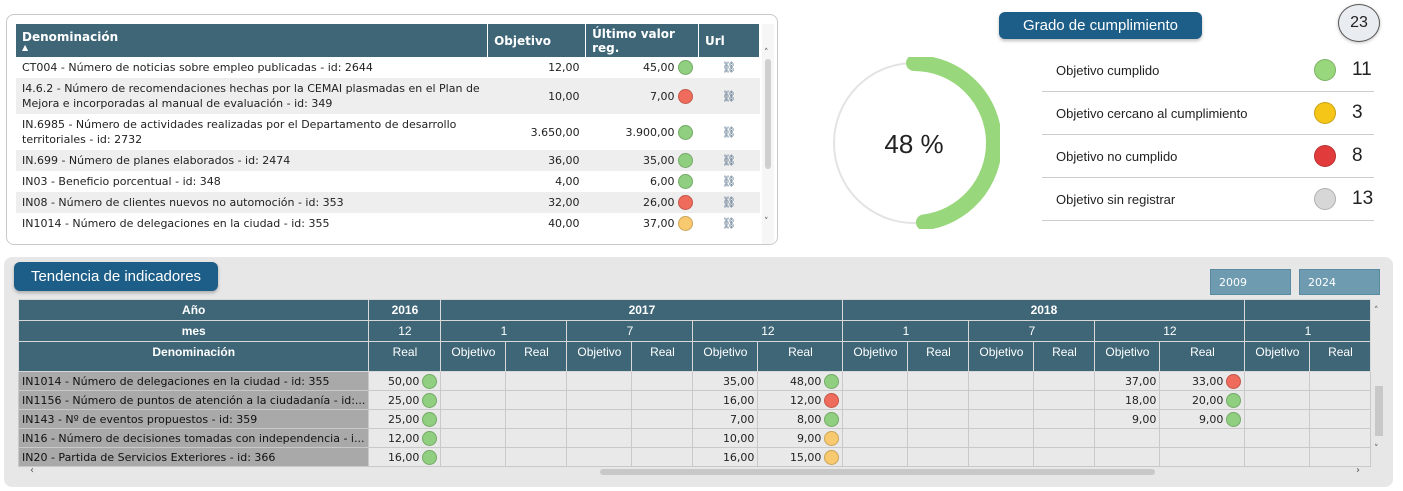  Describe the element at coordinates (1250, 282) in the screenshot. I see `year-from-selector: 2009` at that location.